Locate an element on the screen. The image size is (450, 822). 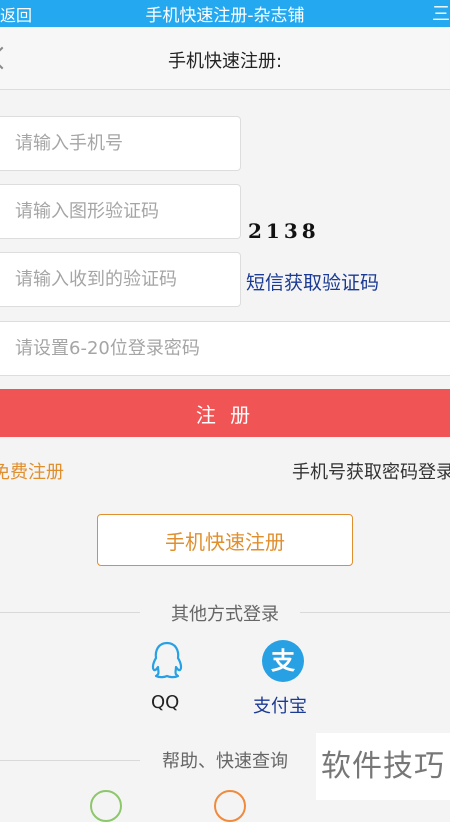
phone-input is located at coordinates (120, 143).